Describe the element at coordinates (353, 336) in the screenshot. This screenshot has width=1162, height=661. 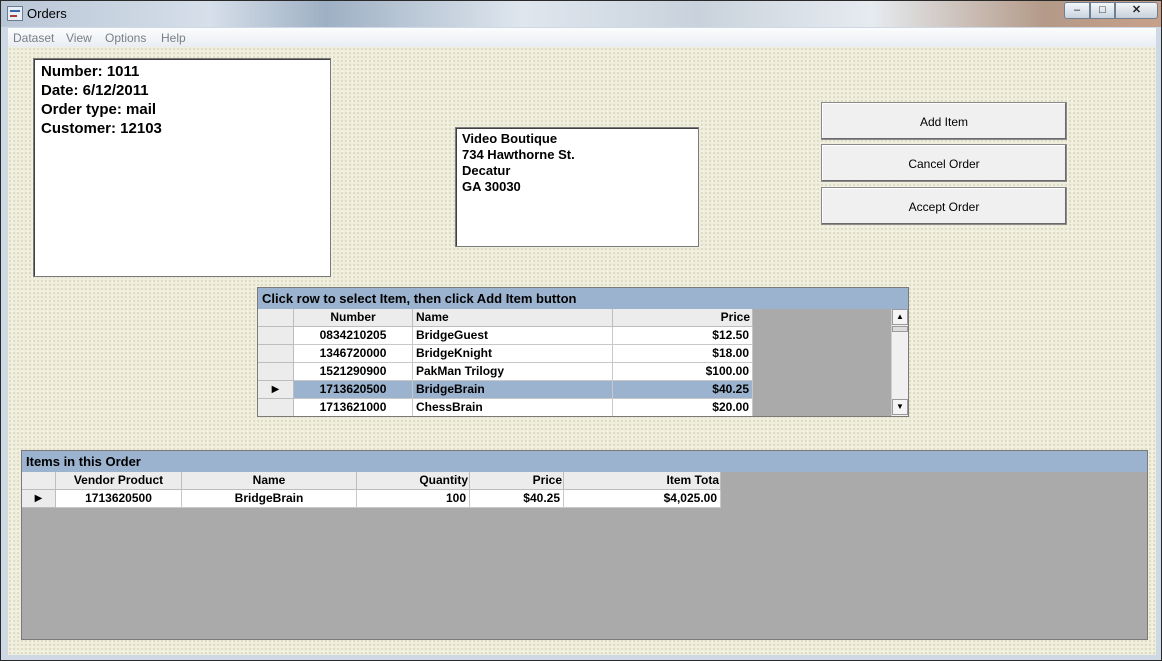
I see `product-number-cell: 0834210205` at that location.